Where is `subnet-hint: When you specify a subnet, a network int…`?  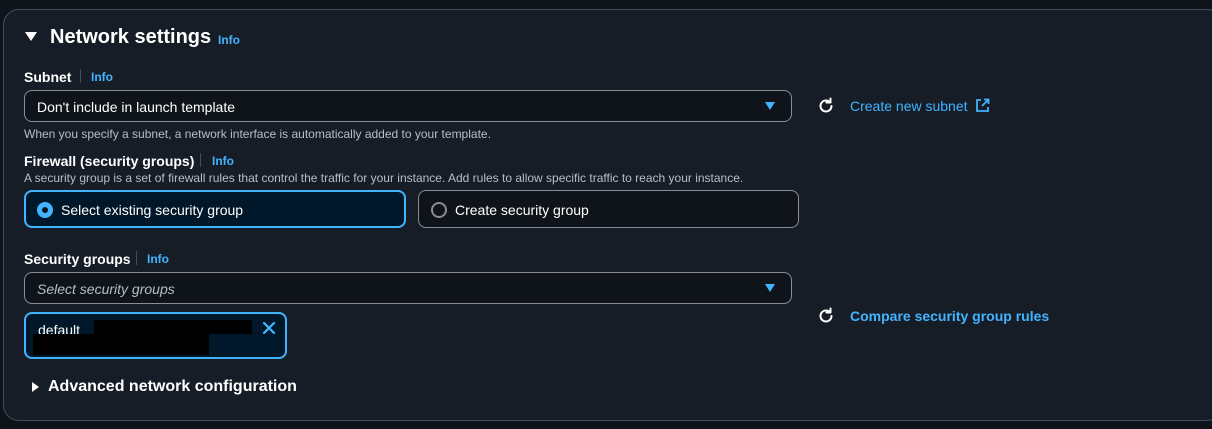 subnet-hint: When you specify a subnet, a network int… is located at coordinates (257, 134).